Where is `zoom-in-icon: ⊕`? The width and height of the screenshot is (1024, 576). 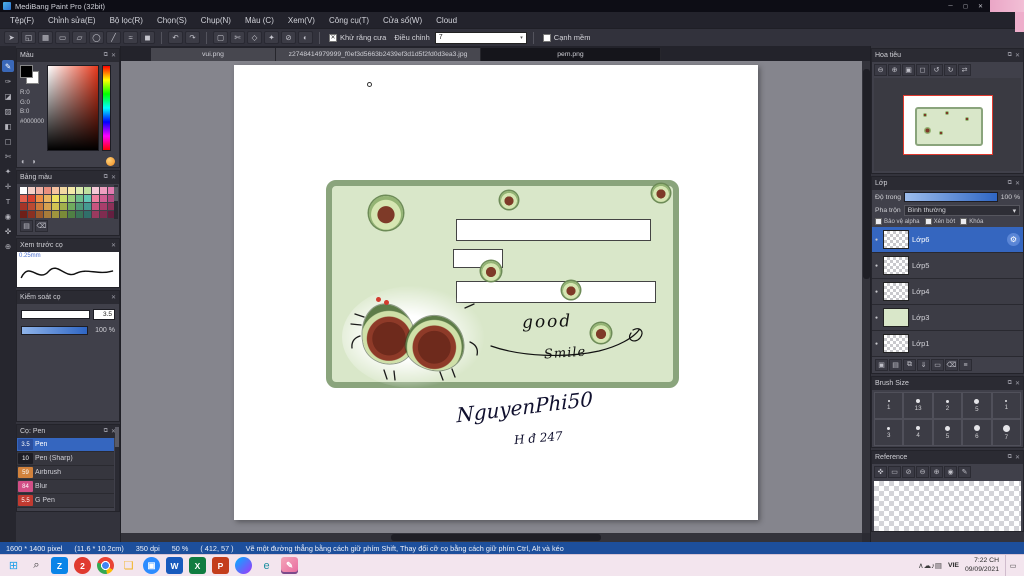
zoom-in-icon: ⊕ is located at coordinates (894, 70).